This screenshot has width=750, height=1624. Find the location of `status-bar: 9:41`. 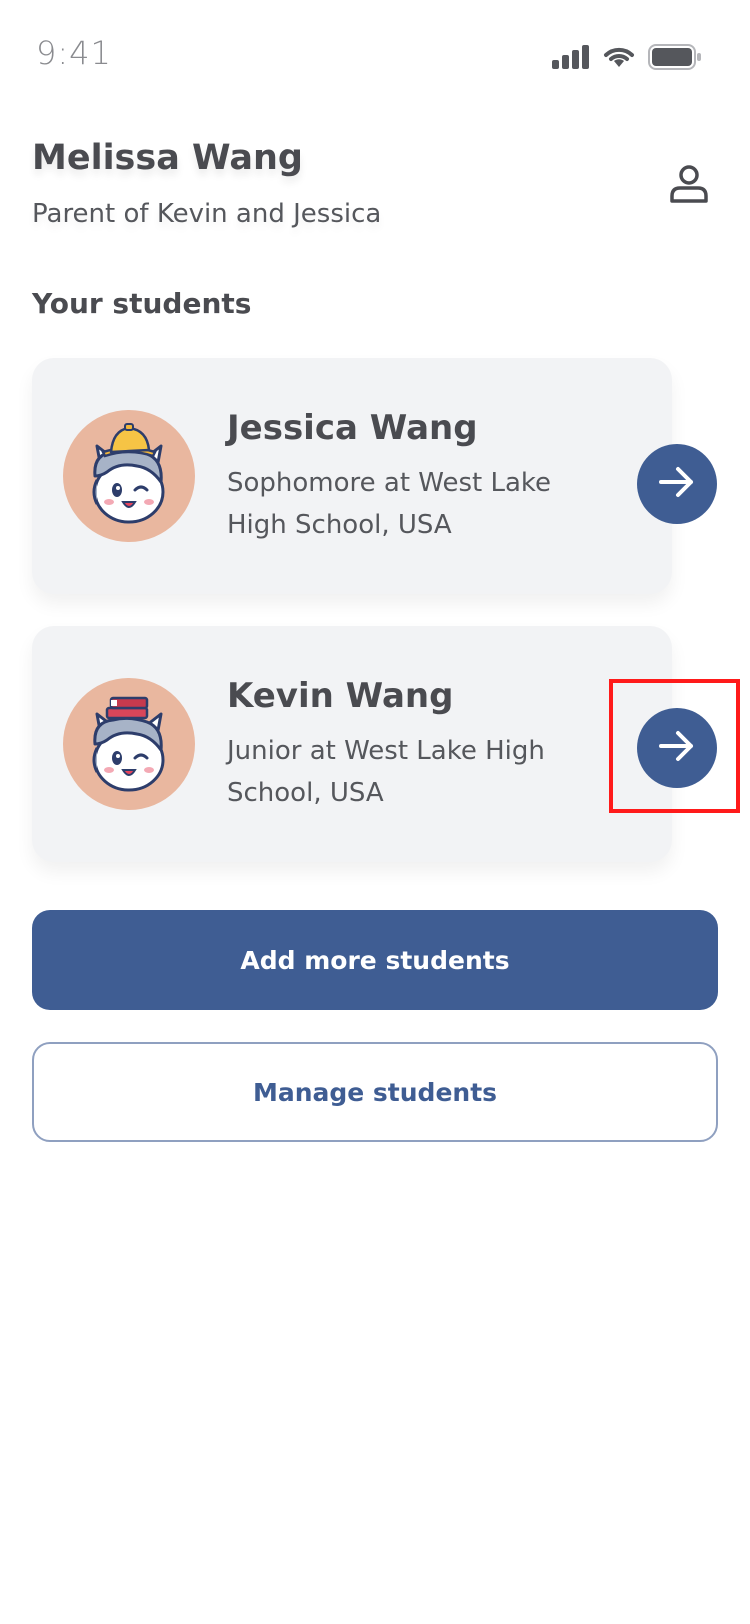

status-bar: 9:41 is located at coordinates (375, 50).